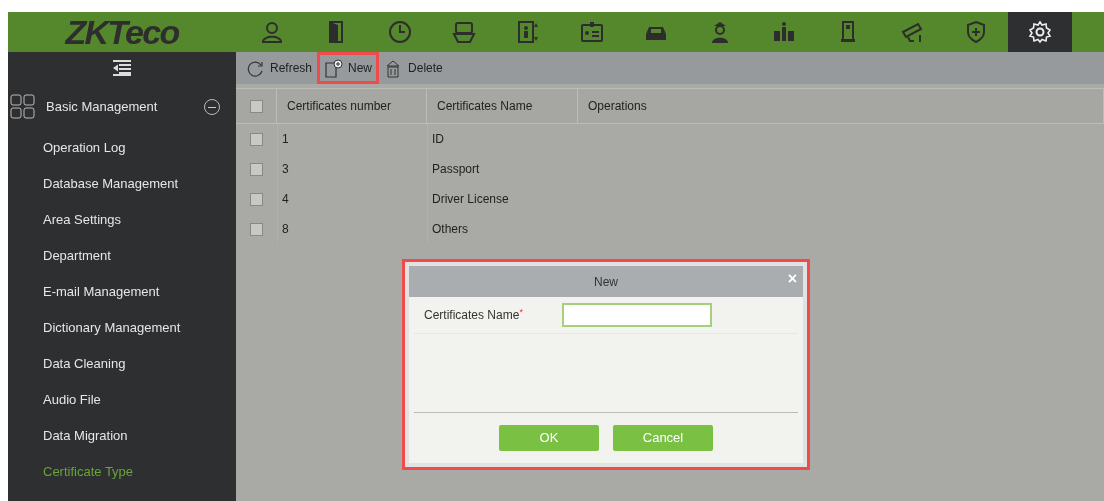  Describe the element at coordinates (348, 68) in the screenshot. I see `toolbar-button: New` at that location.